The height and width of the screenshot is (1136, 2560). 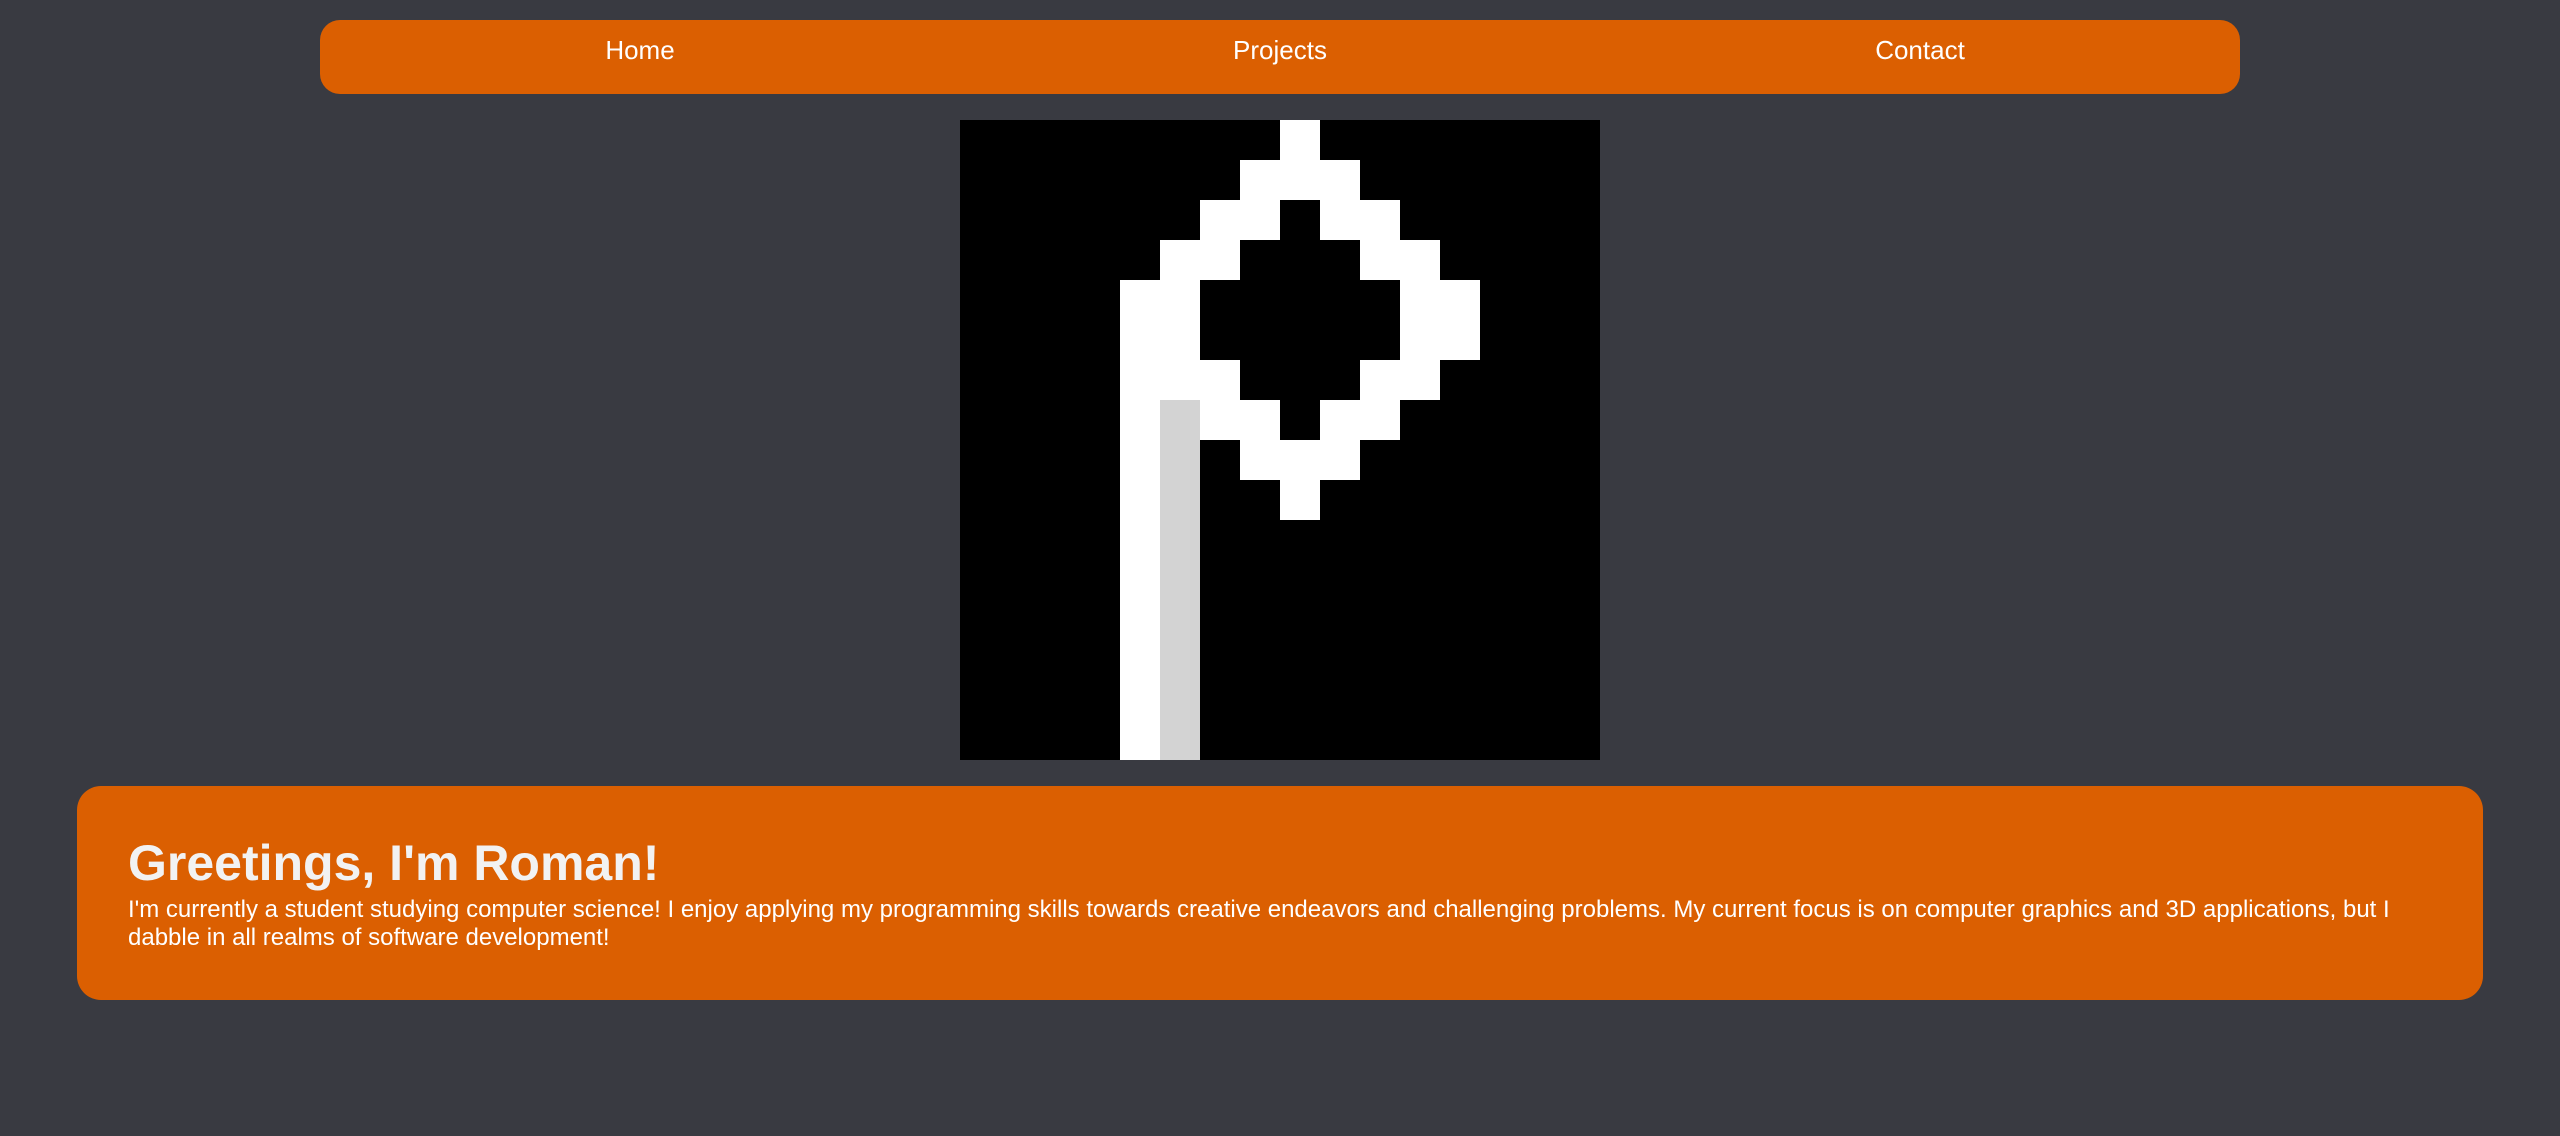 I want to click on intro-heading: Greetings, I'm Roman!, so click(x=394, y=863).